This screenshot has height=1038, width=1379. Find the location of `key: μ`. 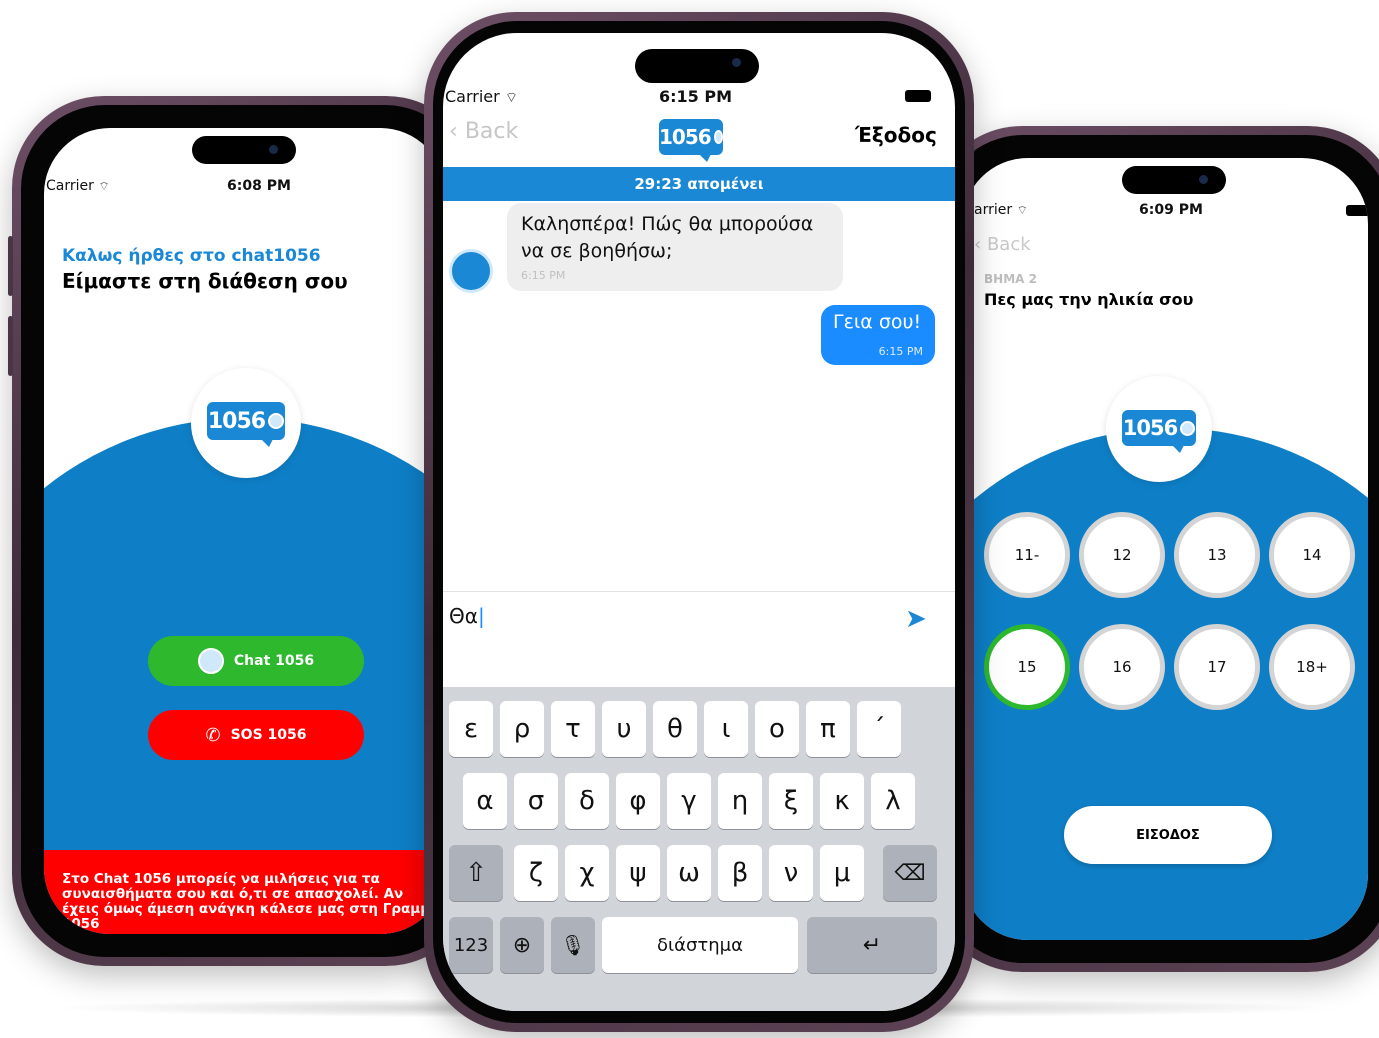

key: μ is located at coordinates (842, 873).